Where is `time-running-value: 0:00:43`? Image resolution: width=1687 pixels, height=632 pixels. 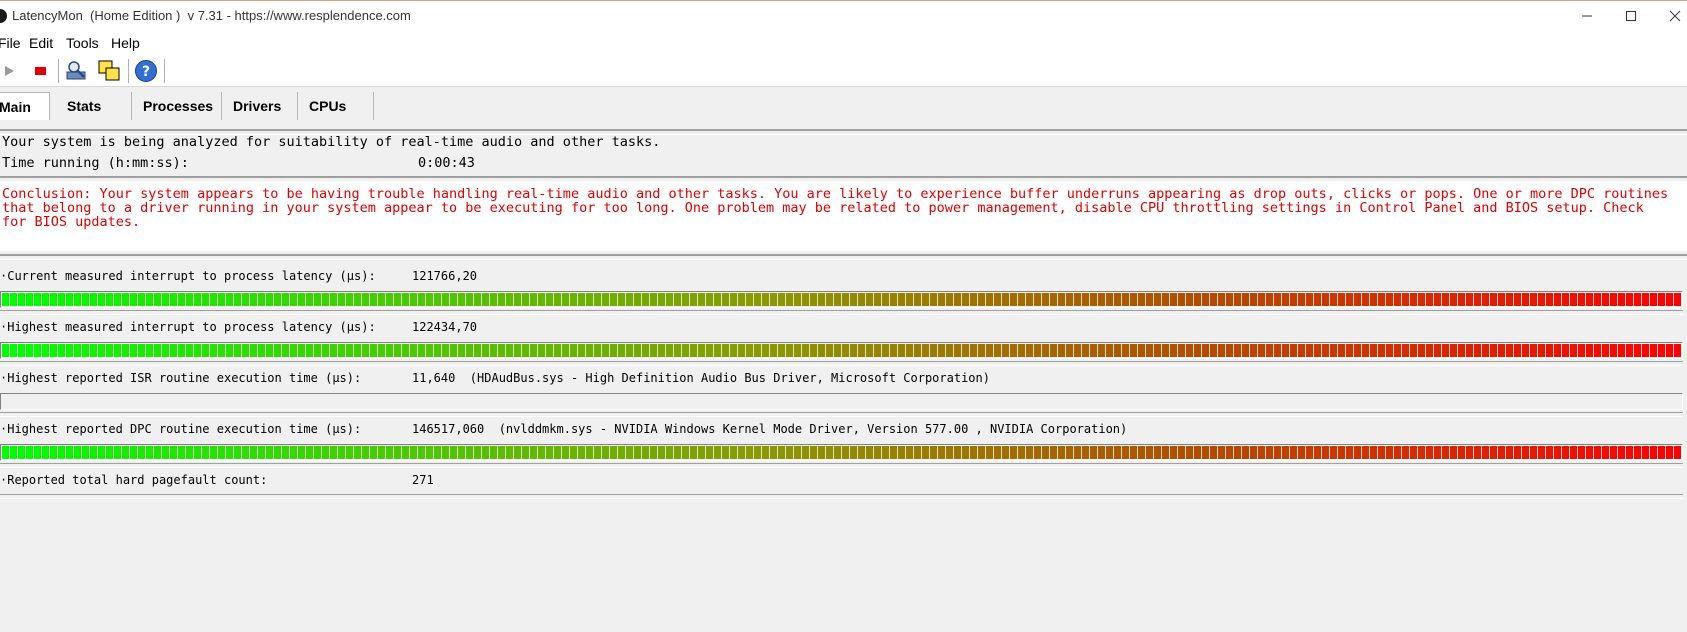
time-running-value: 0:00:43 is located at coordinates (446, 163).